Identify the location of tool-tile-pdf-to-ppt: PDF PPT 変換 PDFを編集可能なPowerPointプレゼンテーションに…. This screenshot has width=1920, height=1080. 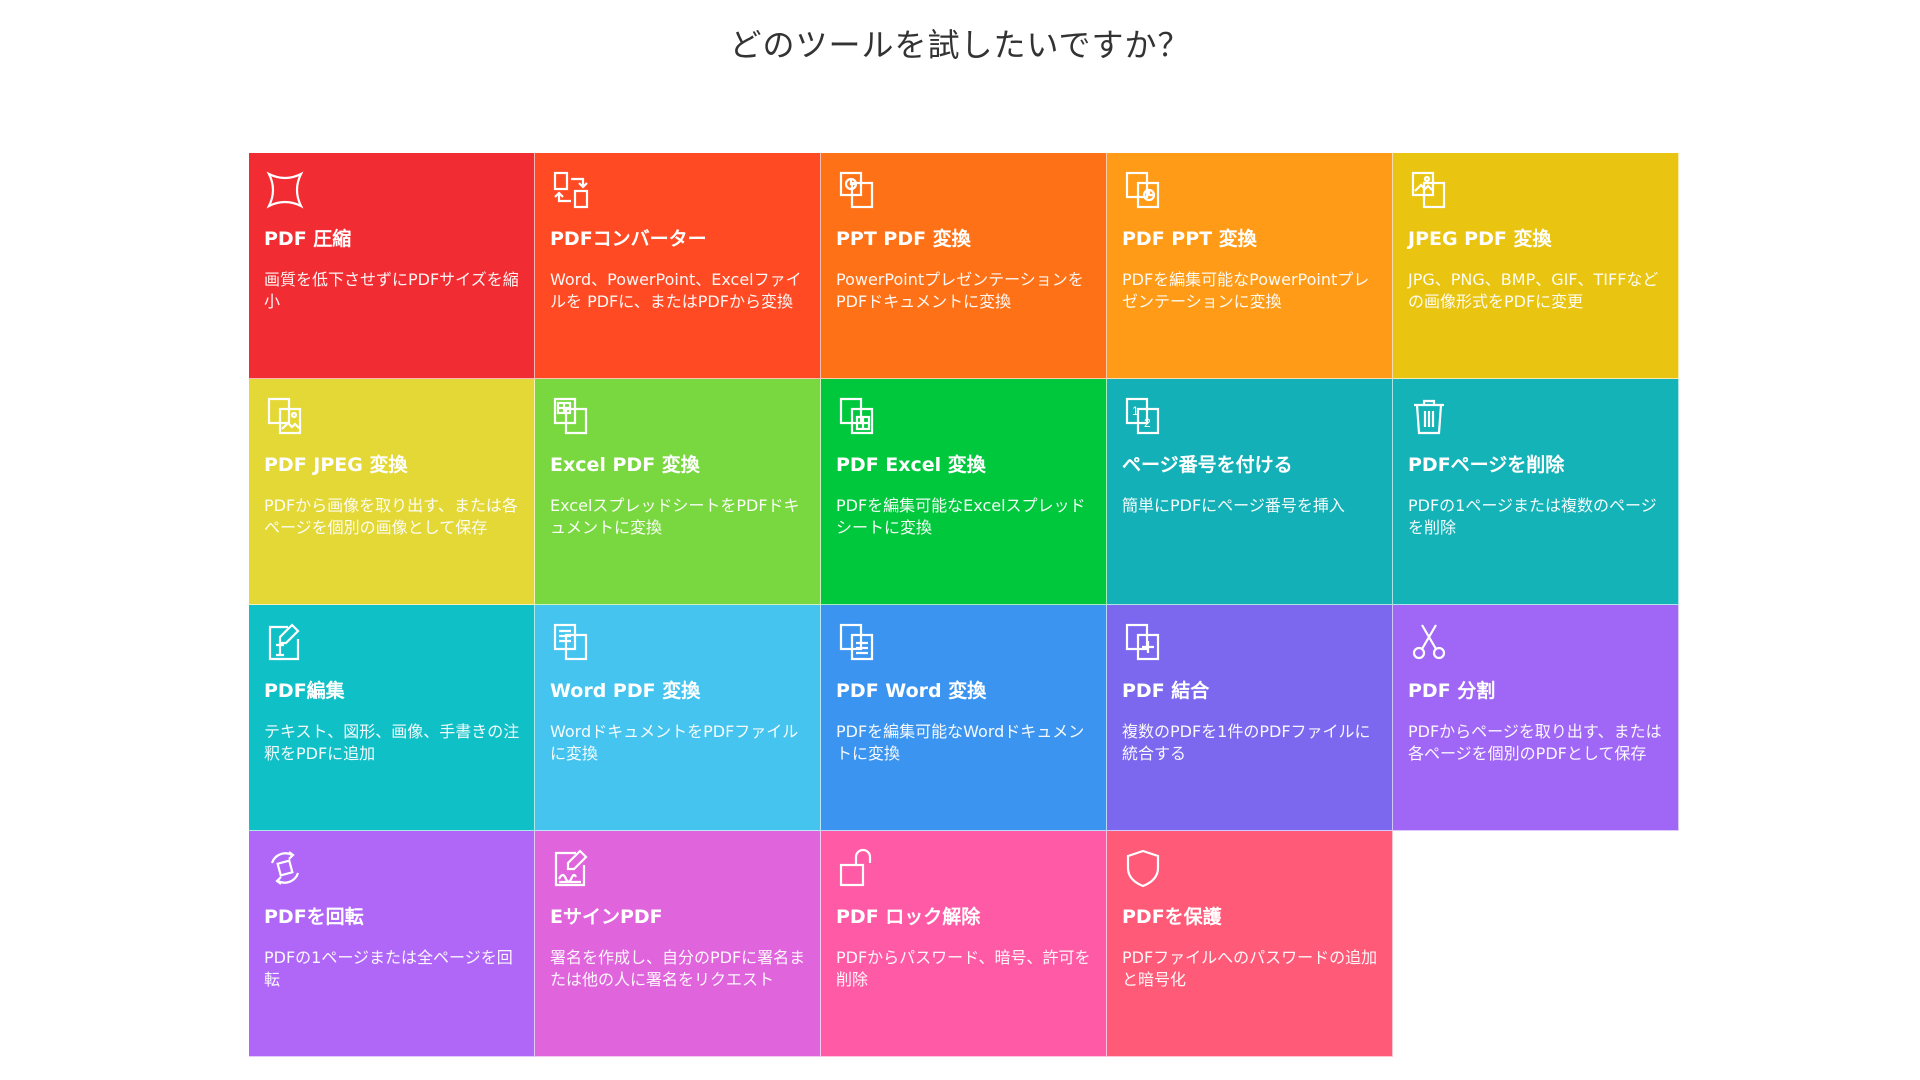
(1250, 266).